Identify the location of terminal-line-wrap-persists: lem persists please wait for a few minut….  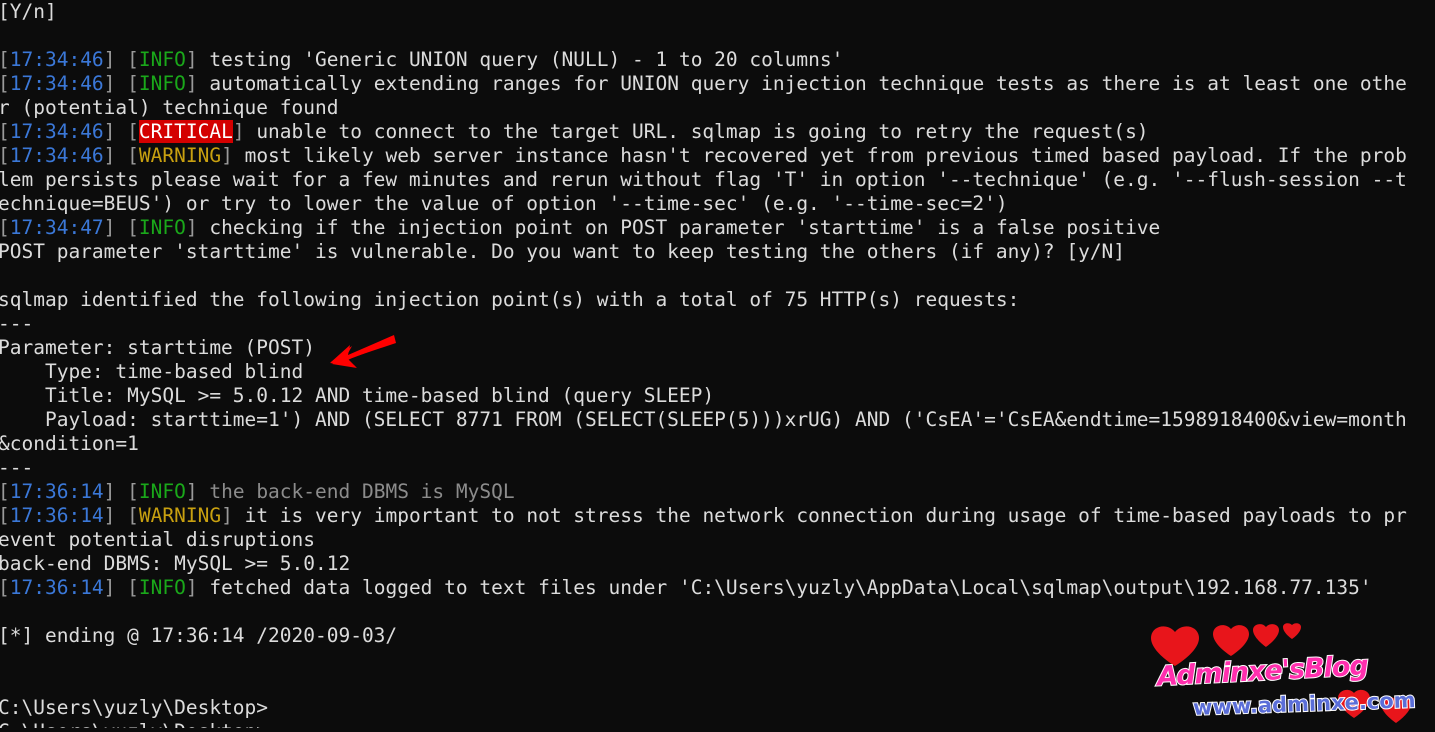
(717, 180).